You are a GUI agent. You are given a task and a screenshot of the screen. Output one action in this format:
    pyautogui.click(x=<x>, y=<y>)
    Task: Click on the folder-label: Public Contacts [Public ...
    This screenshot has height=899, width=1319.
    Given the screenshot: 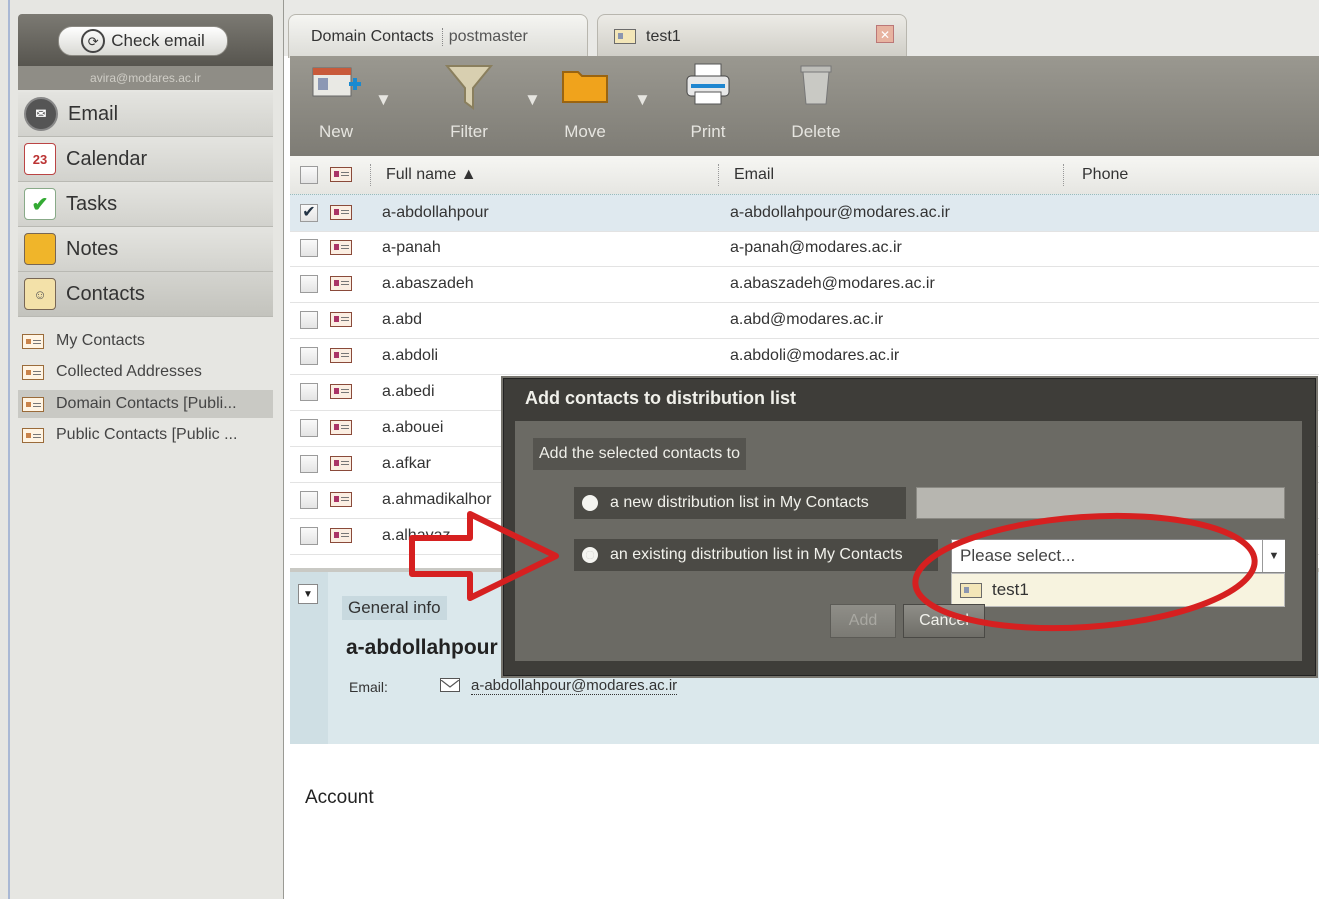 What is the action you would take?
    pyautogui.click(x=147, y=434)
    